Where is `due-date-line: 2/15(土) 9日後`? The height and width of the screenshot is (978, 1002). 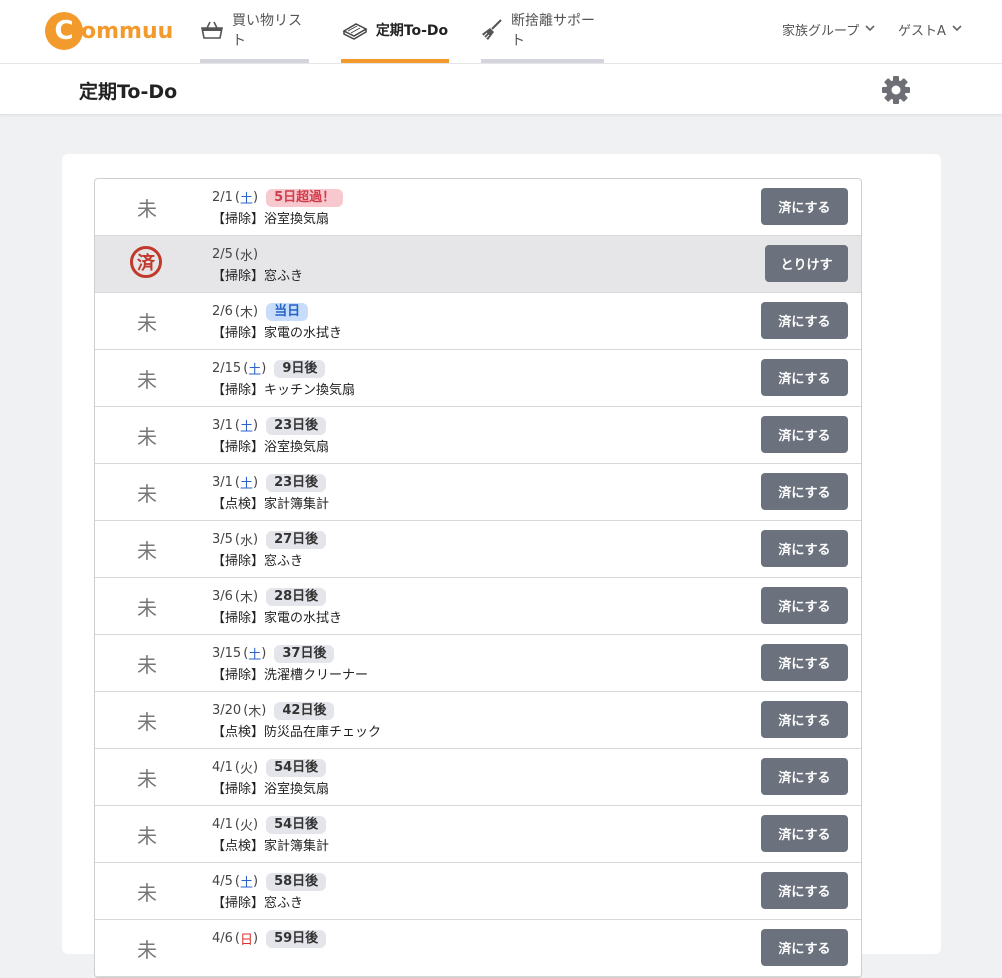 due-date-line: 2/15(土) 9日後 is located at coordinates (269, 368).